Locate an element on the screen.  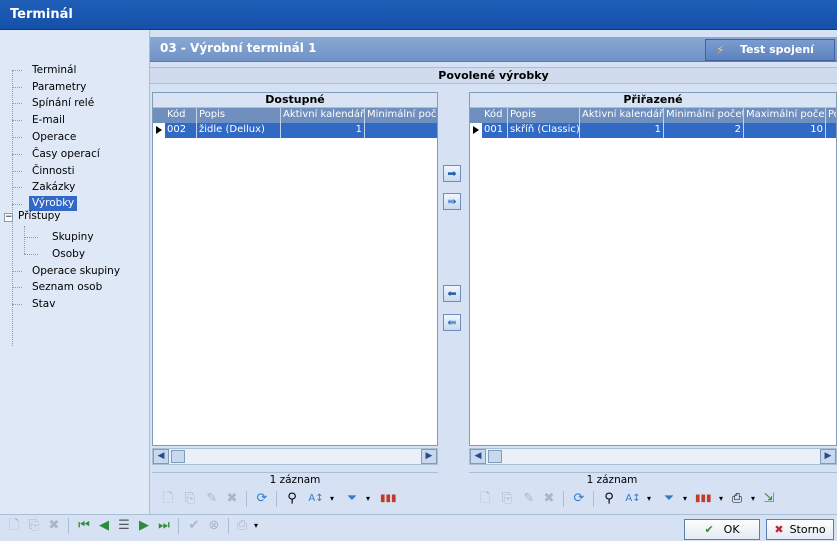
export-icon: ⇲ is located at coordinates (769, 499).